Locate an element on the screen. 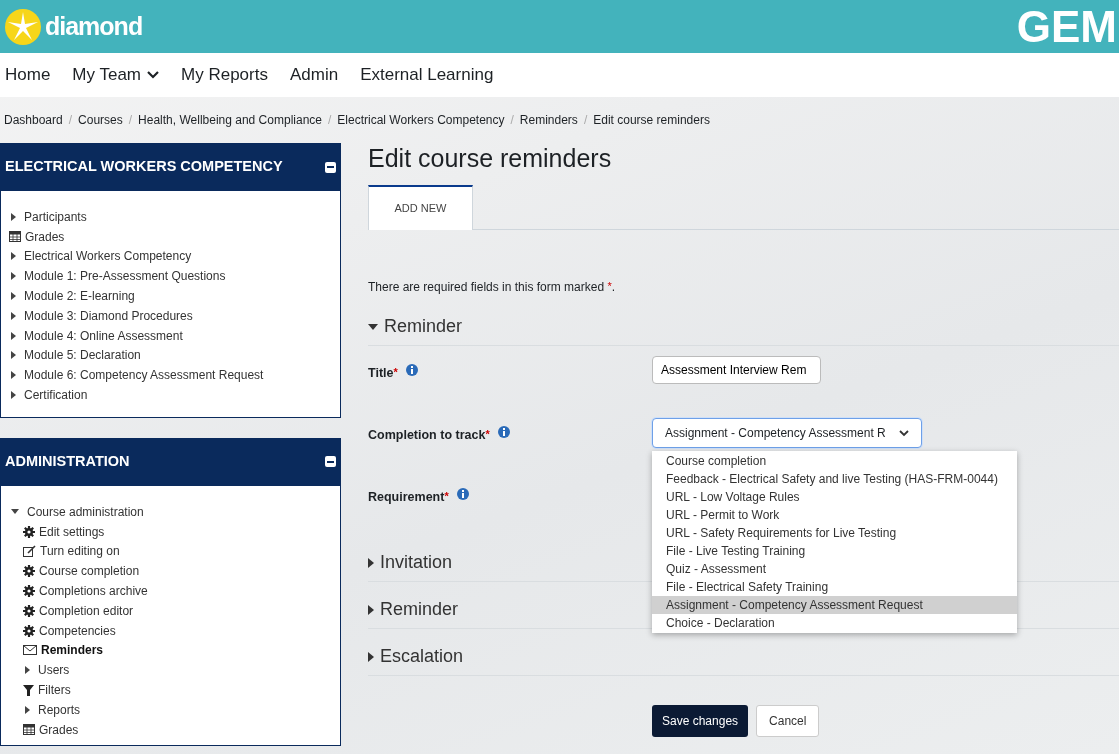  dropdown-option: URL - Permit to Work is located at coordinates (834, 515).